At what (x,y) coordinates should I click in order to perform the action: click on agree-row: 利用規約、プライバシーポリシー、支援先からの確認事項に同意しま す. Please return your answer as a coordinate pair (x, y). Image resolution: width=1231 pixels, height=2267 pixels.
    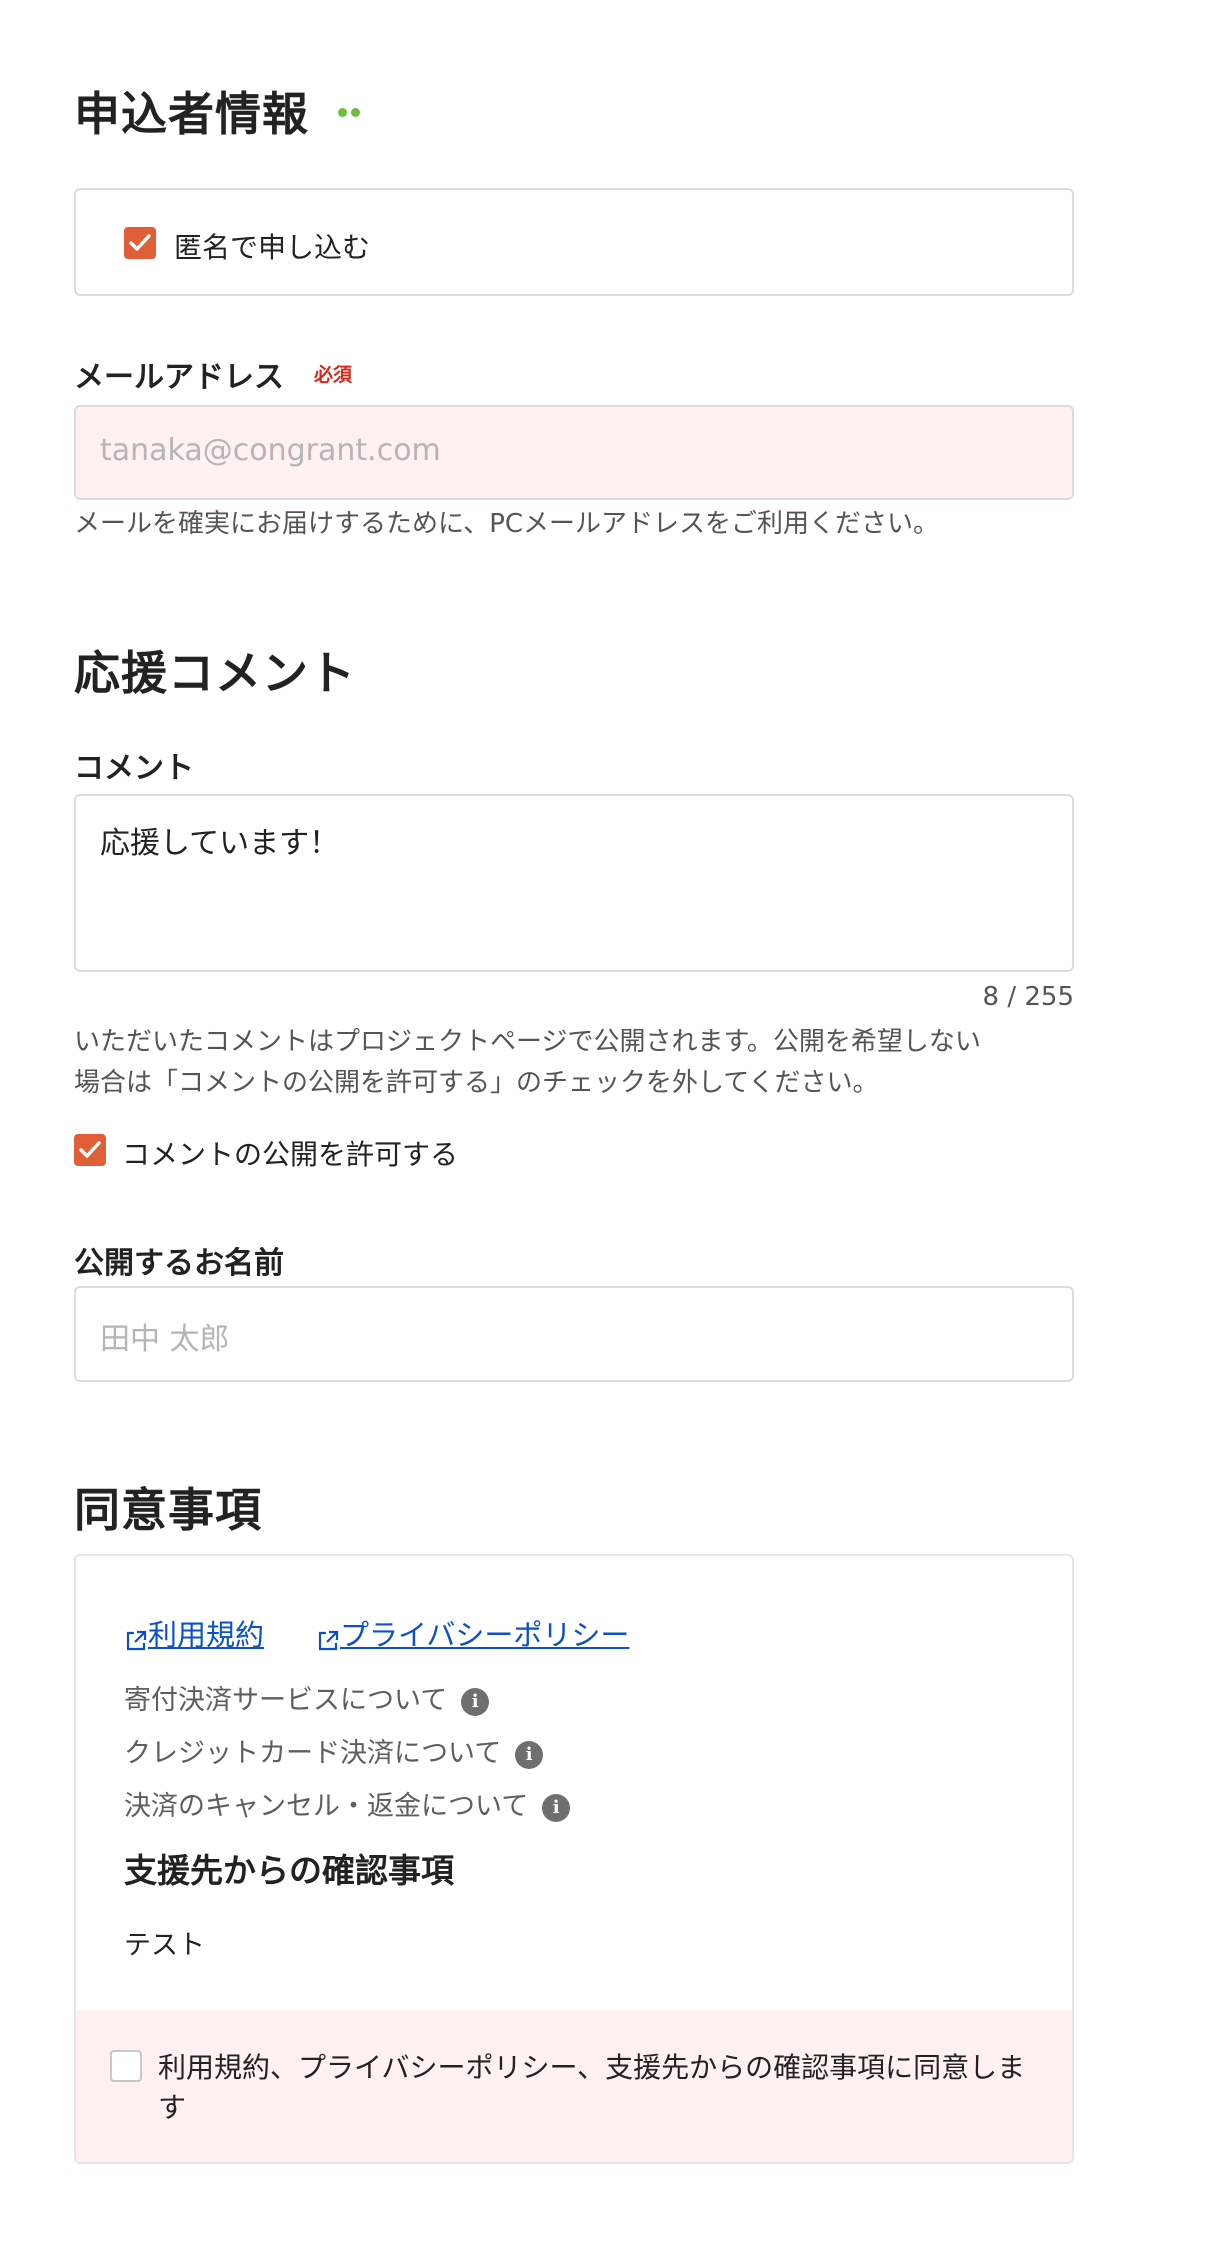
    Looking at the image, I should click on (574, 2086).